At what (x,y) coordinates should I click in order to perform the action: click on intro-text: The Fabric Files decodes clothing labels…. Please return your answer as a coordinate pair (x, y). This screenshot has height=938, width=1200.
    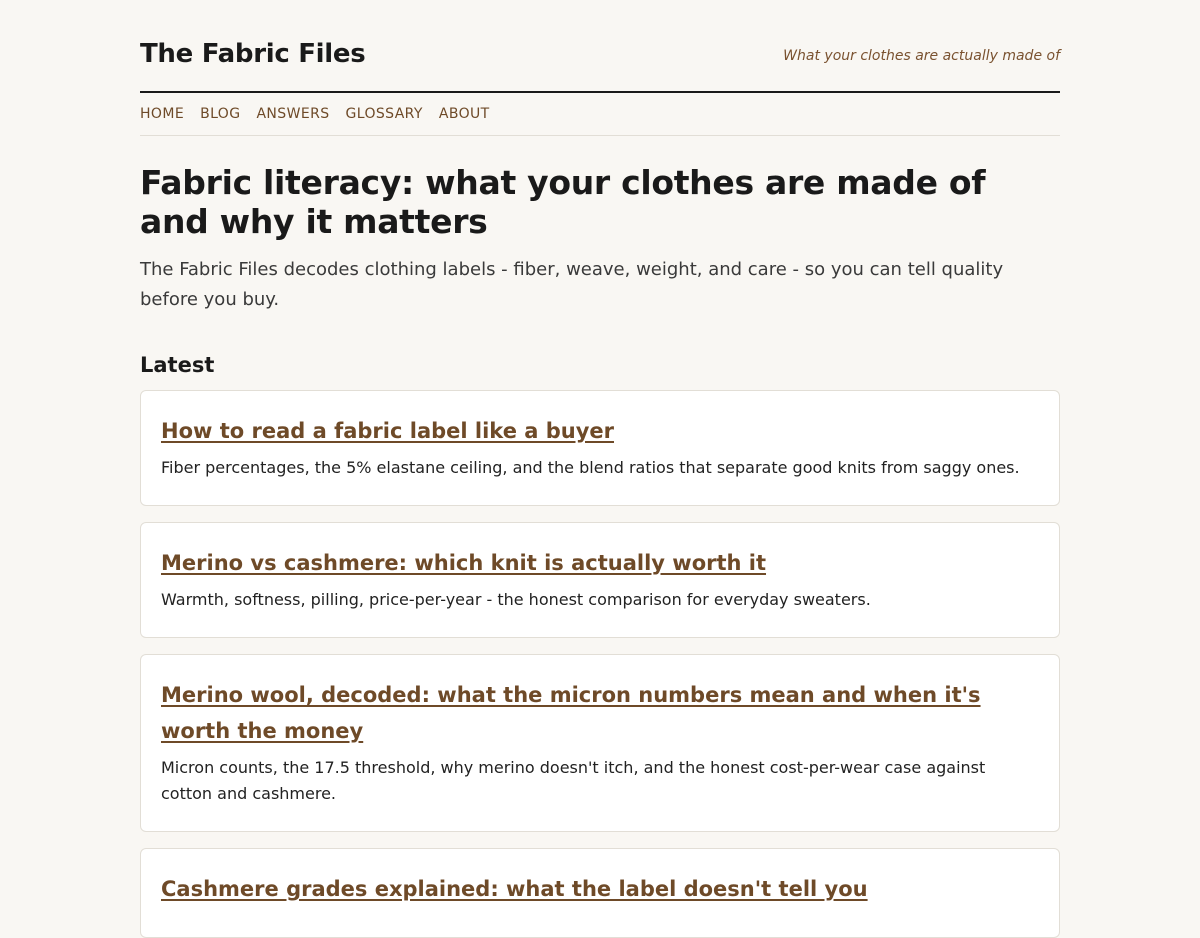
    Looking at the image, I should click on (572, 284).